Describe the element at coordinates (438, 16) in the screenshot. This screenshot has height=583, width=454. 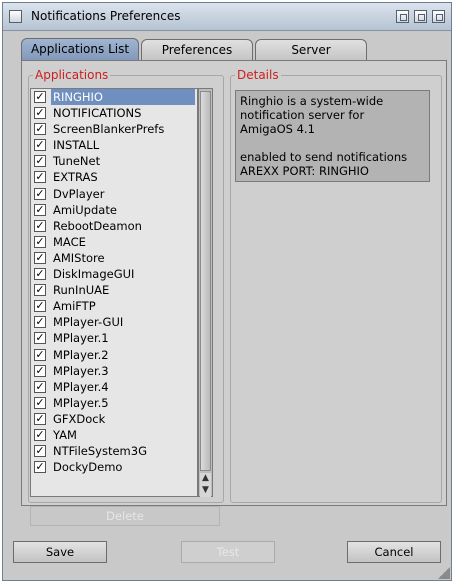
I see `depth-icon` at that location.